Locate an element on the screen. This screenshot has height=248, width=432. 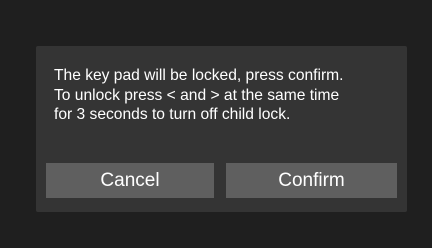
dialog-message-line: To unlock press < and > at the same time is located at coordinates (197, 95).